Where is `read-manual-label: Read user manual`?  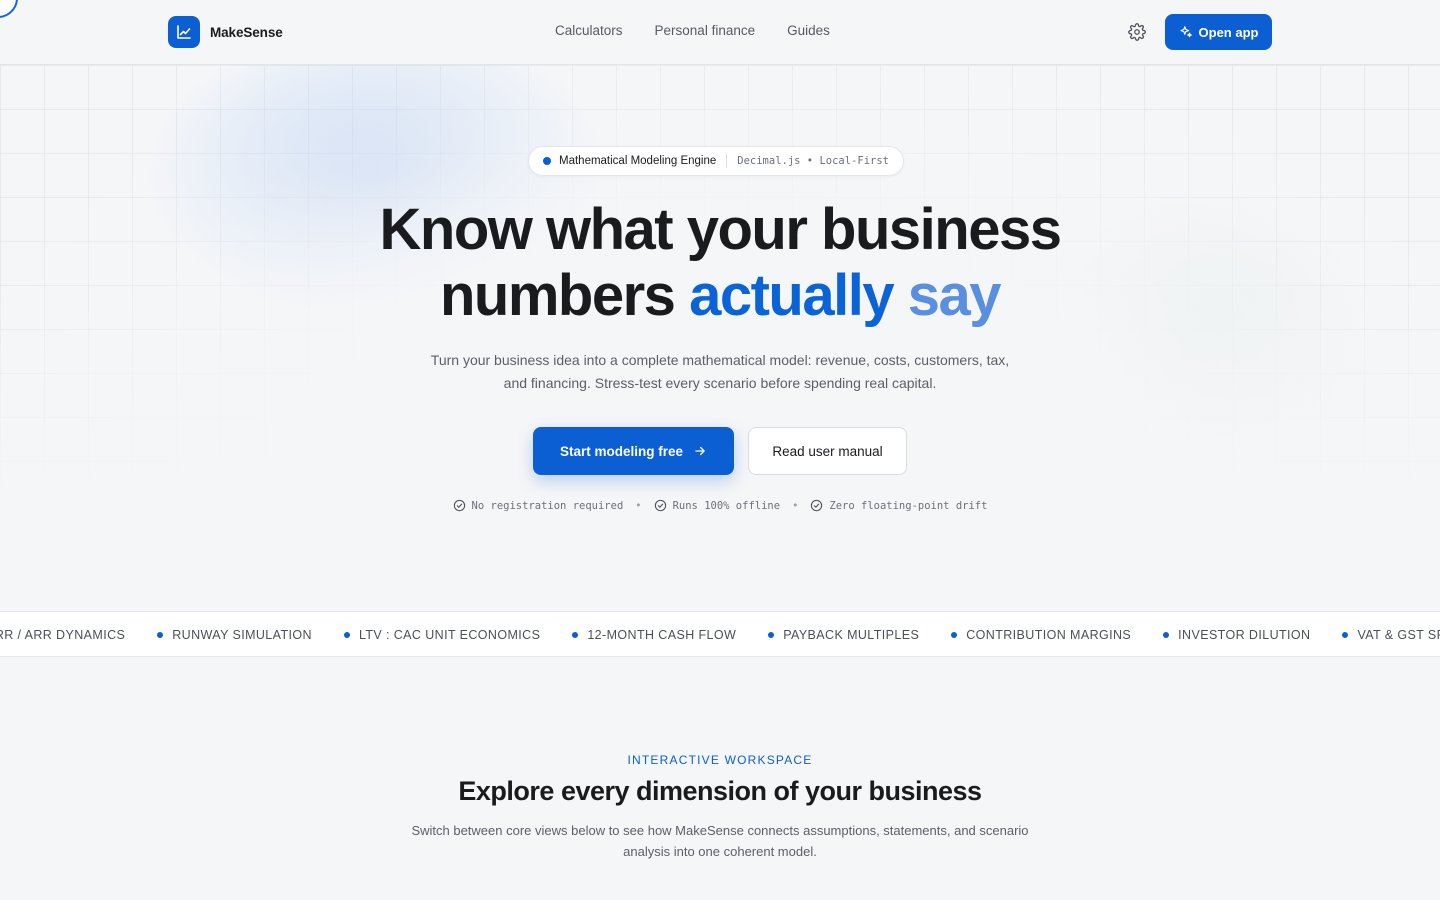 read-manual-label: Read user manual is located at coordinates (827, 451).